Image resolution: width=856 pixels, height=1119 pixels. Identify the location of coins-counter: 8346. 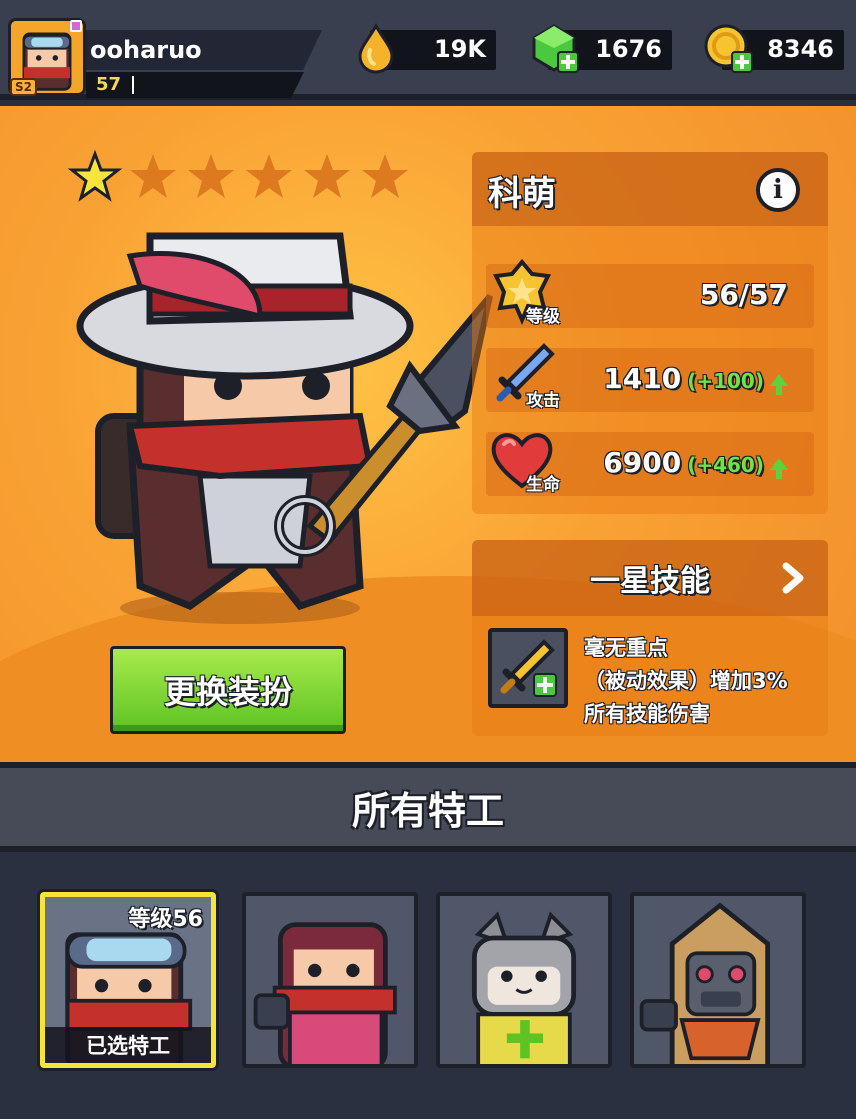
(774, 48).